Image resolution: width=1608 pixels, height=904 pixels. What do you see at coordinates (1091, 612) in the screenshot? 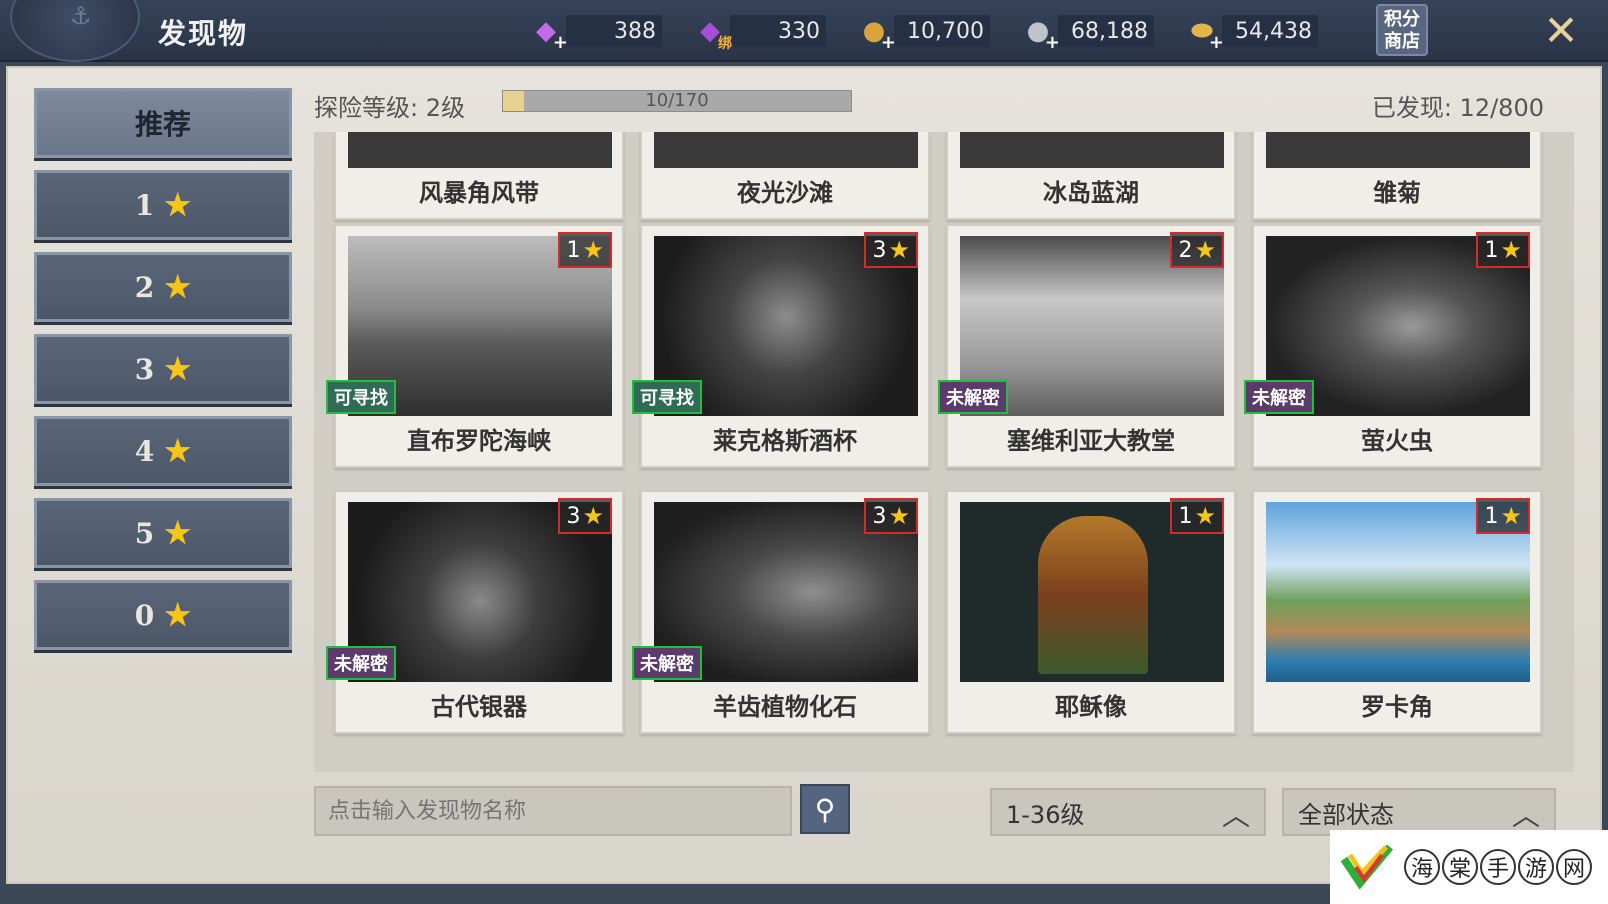
I see `discovery-card: 1 ★ 耶稣像` at bounding box center [1091, 612].